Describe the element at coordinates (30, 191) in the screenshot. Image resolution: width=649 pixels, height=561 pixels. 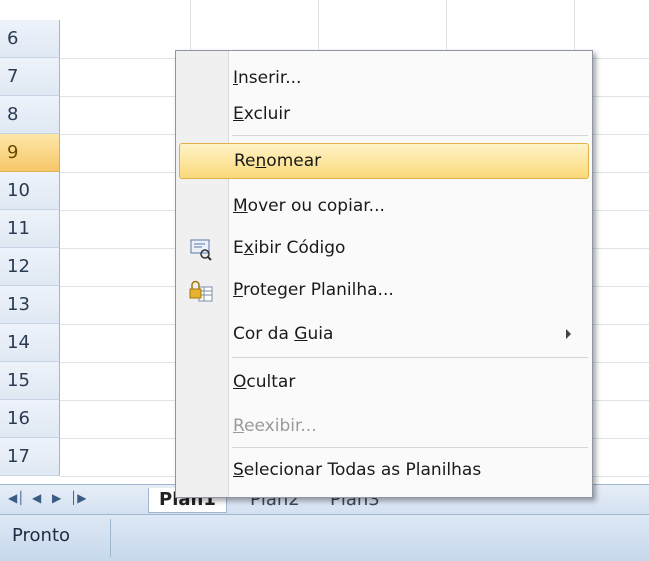
I see `row-header-10: 10` at that location.